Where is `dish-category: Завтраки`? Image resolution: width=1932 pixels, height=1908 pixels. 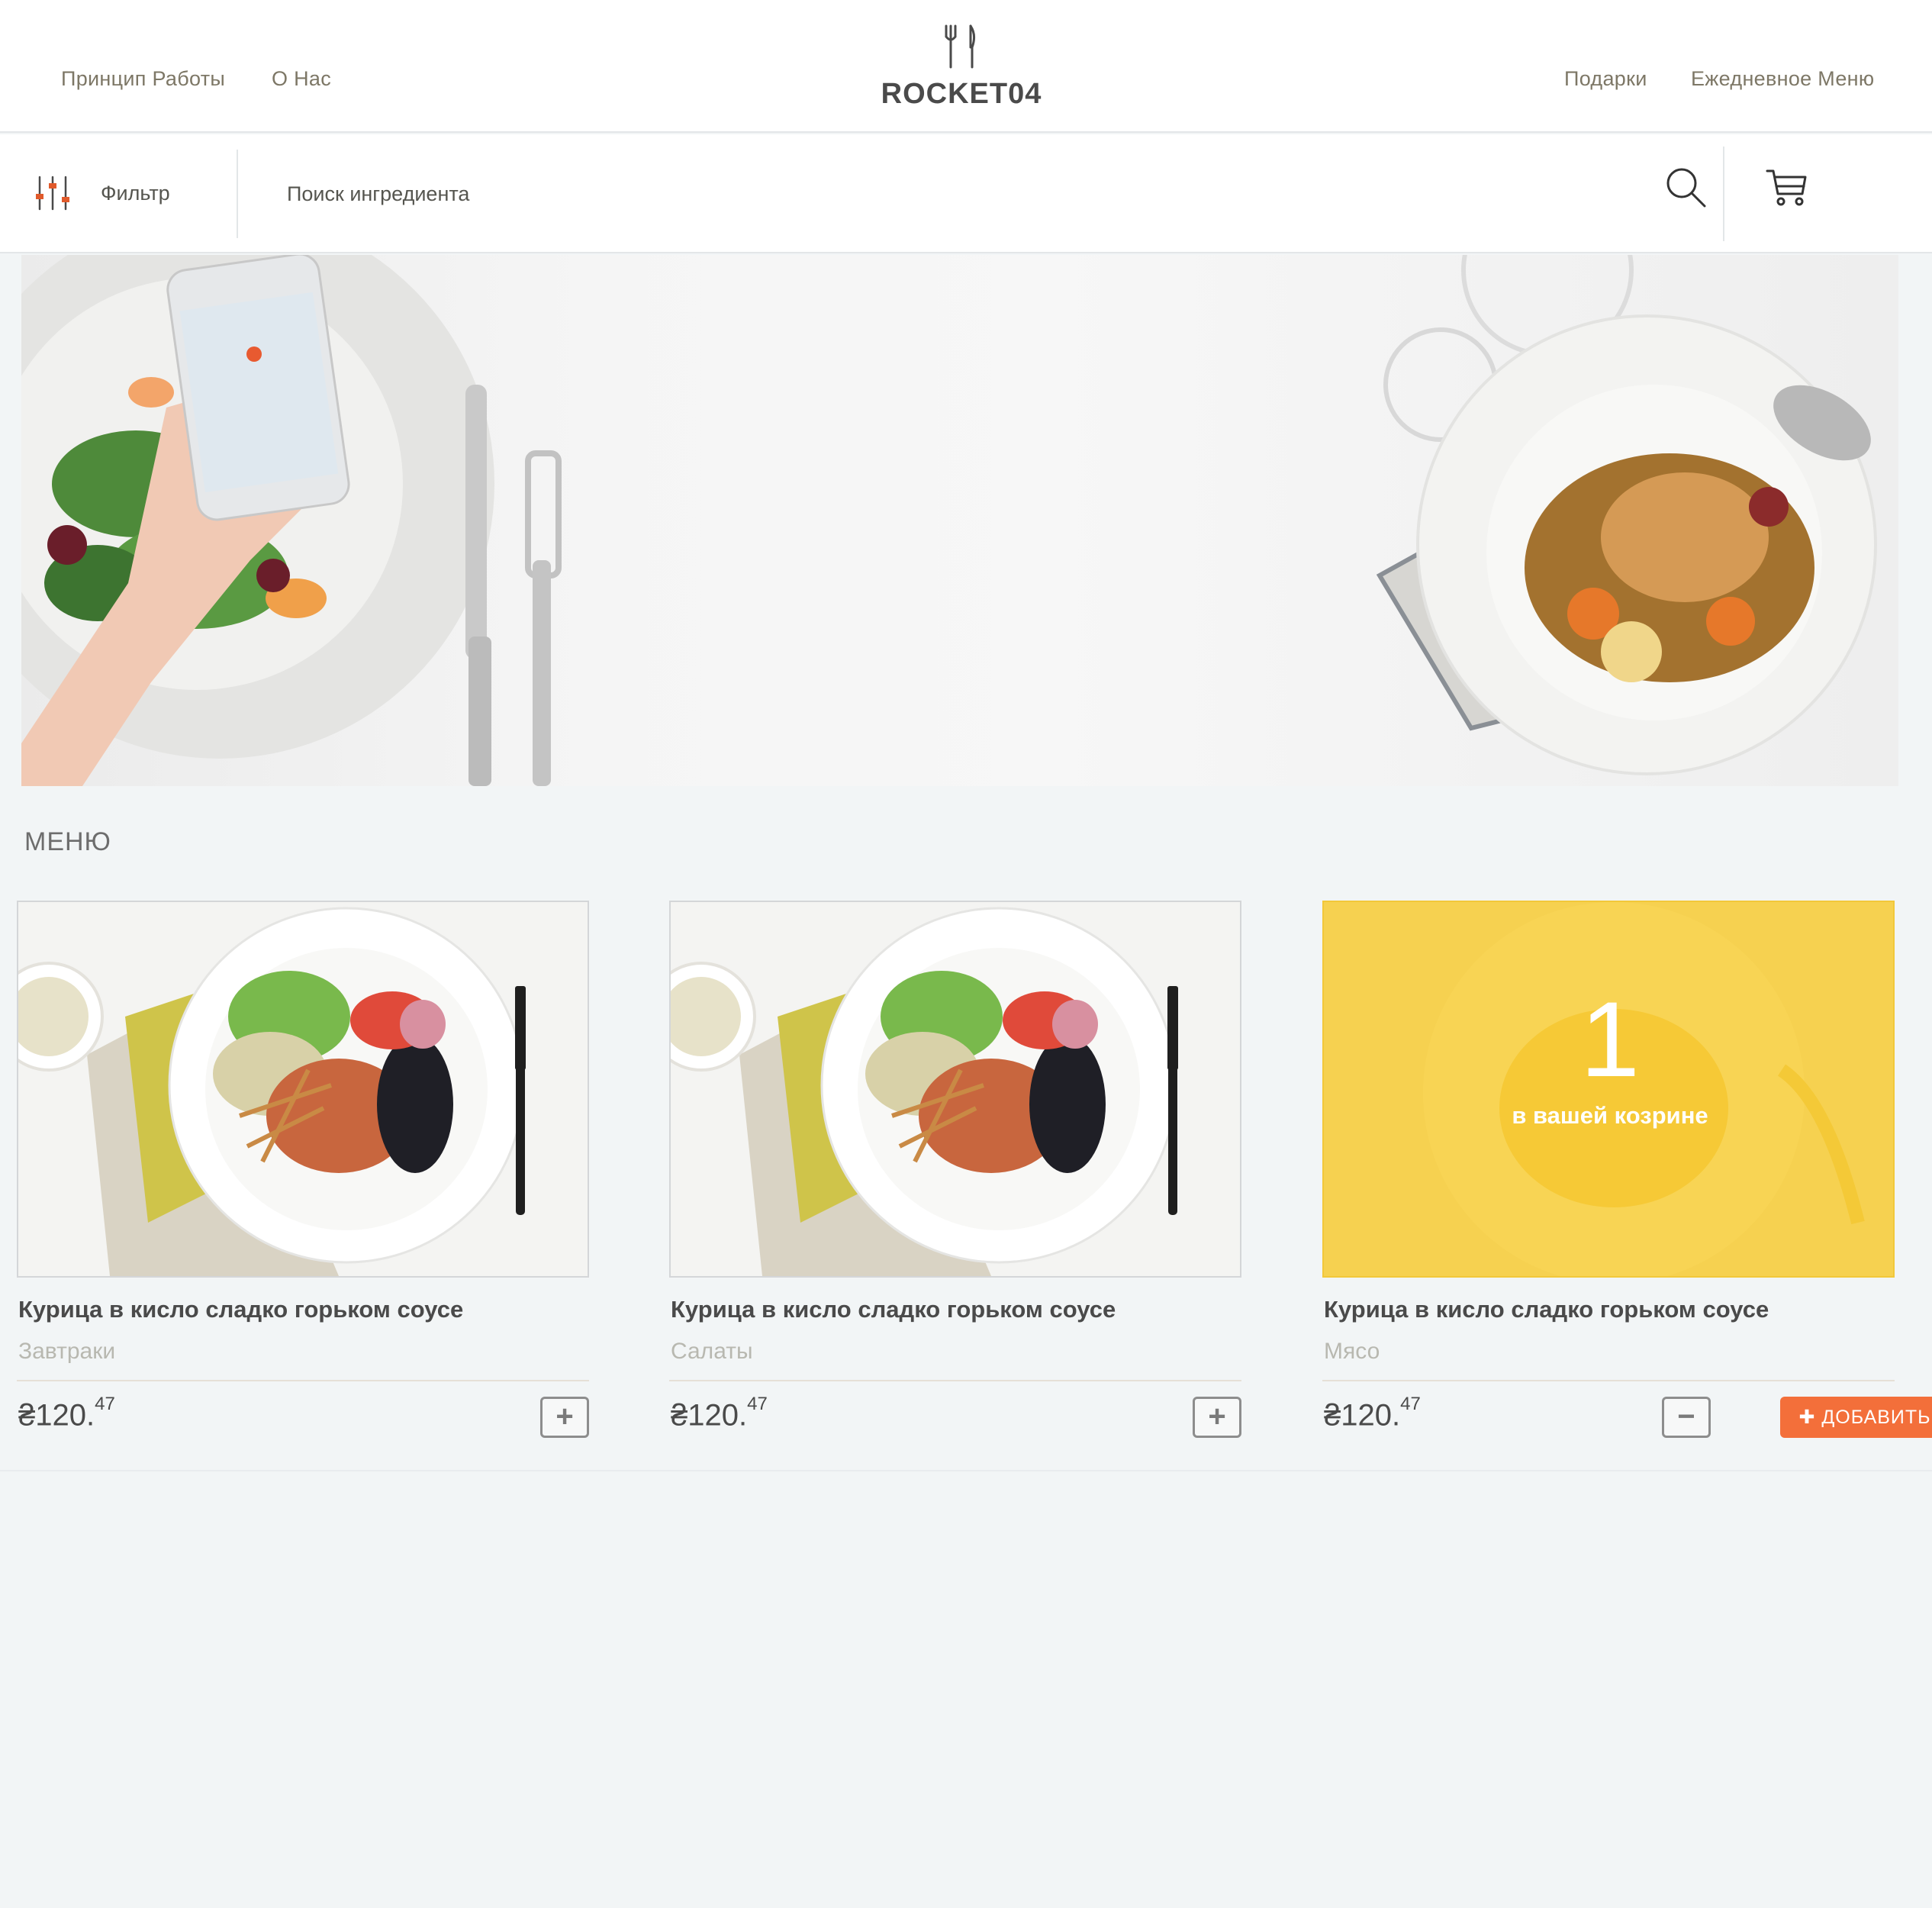 dish-category: Завтраки is located at coordinates (67, 1351).